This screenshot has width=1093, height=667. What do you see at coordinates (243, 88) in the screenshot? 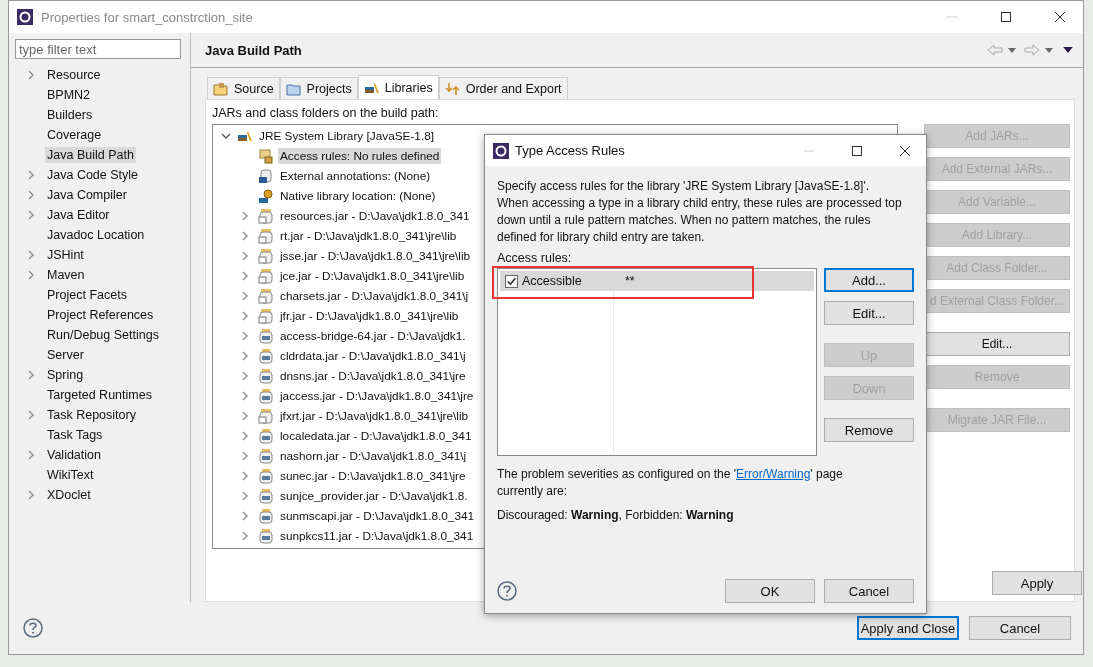
I see `tab: Source` at bounding box center [243, 88].